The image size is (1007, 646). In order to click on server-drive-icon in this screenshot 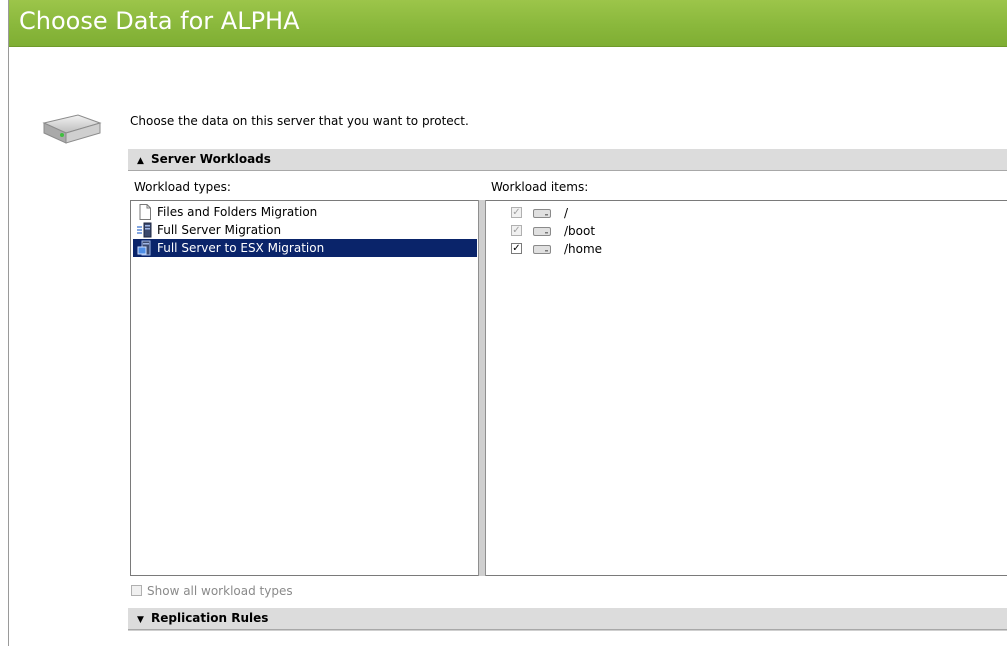, I will do `click(72, 129)`.